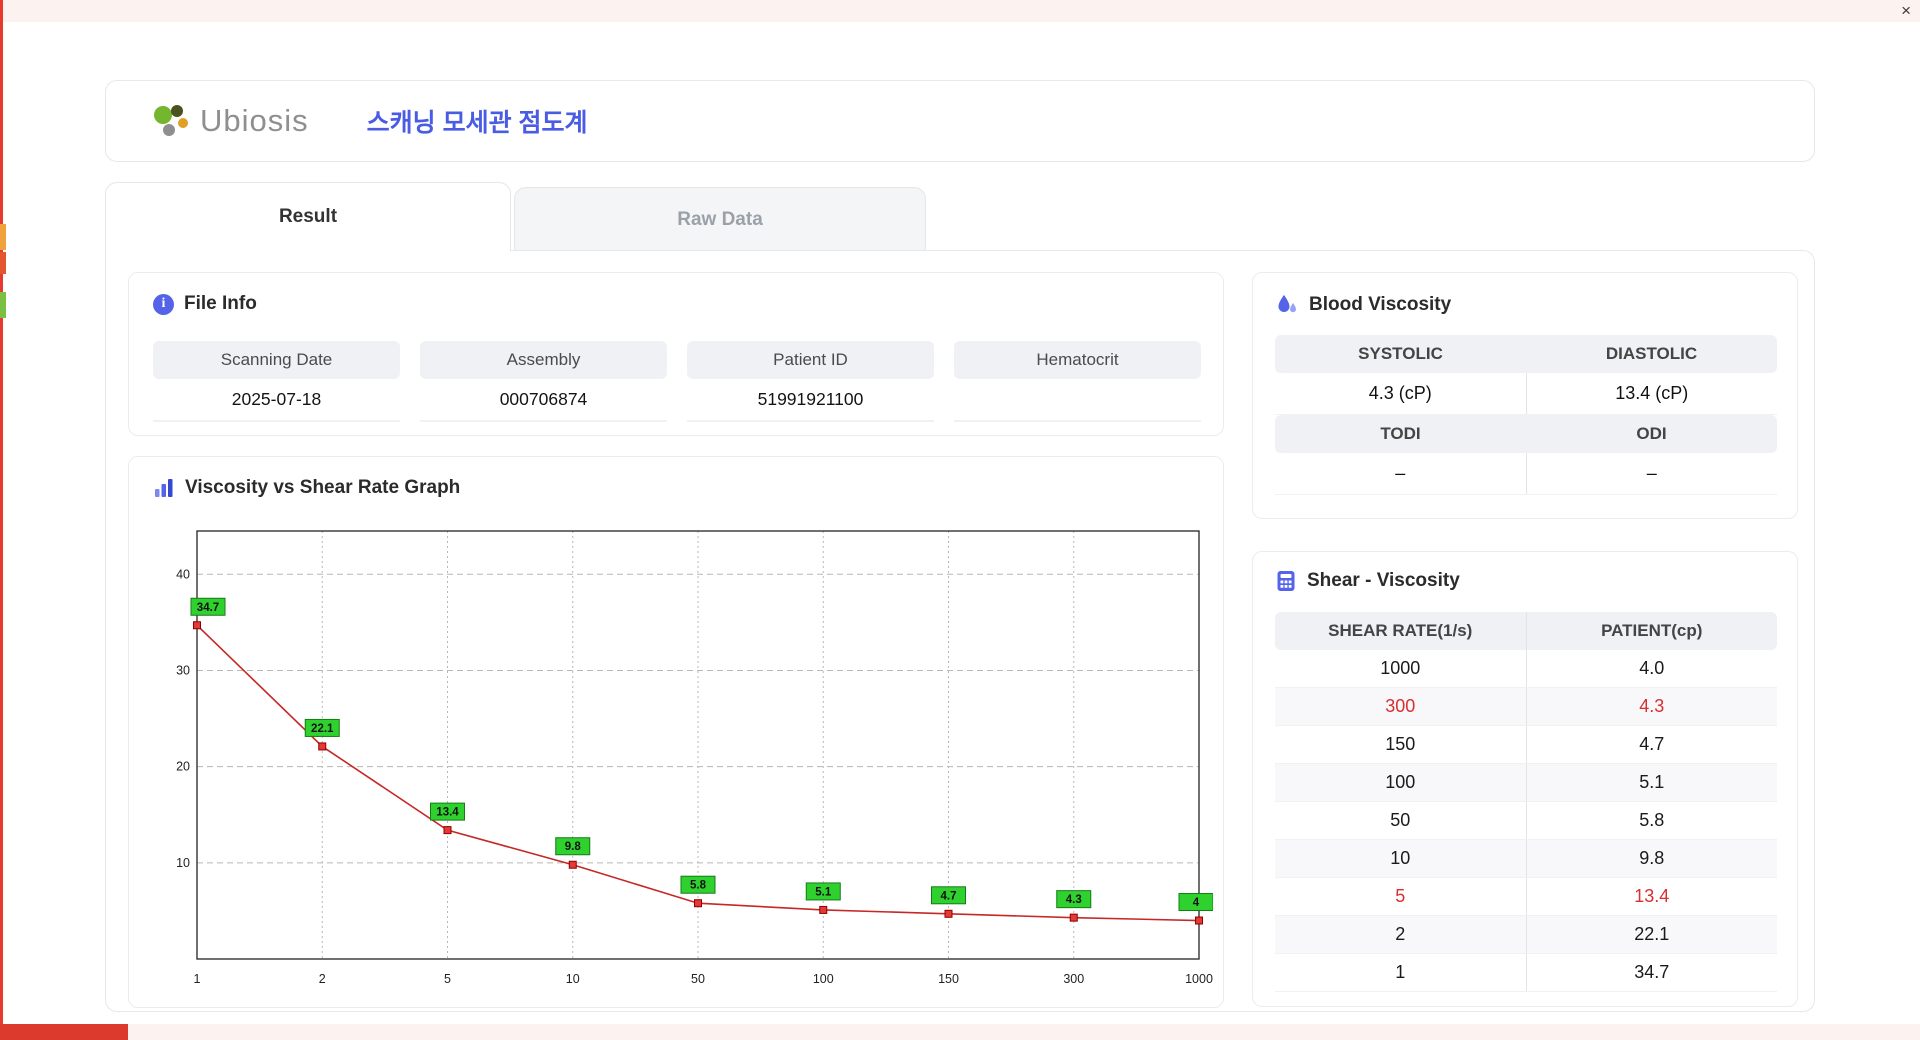  I want to click on close-icon: ×, so click(1906, 11).